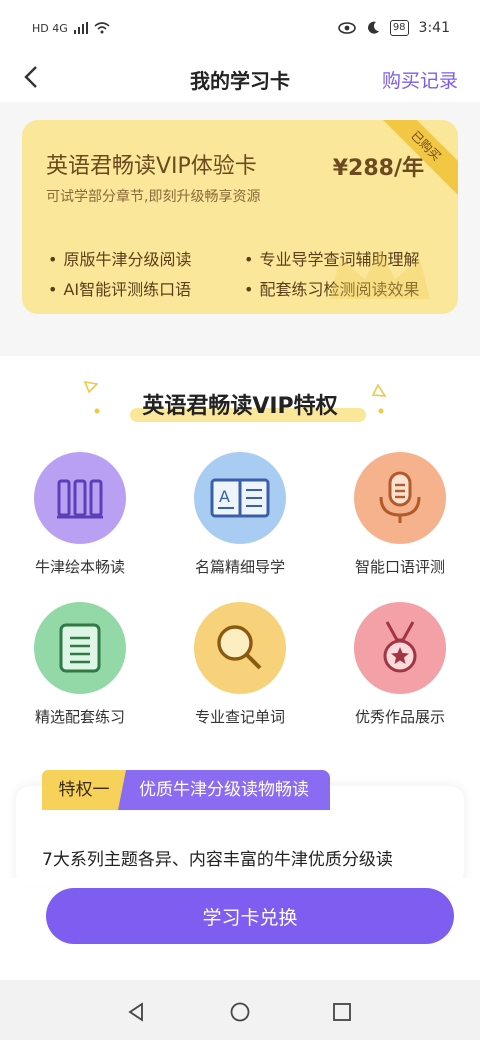  Describe the element at coordinates (342, 1012) in the screenshot. I see `recents-square-icon` at that location.